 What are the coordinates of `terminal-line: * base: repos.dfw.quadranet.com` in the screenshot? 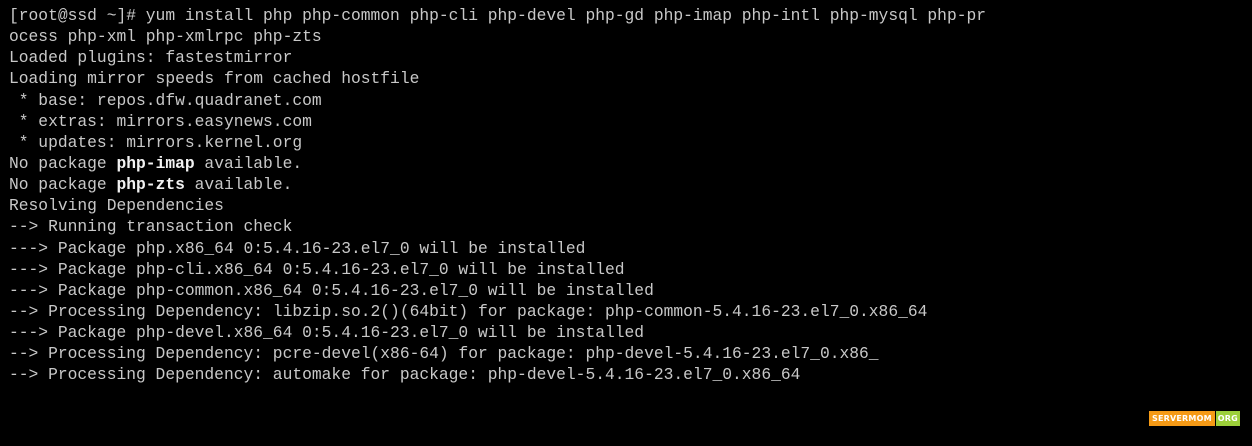 It's located at (497, 100).